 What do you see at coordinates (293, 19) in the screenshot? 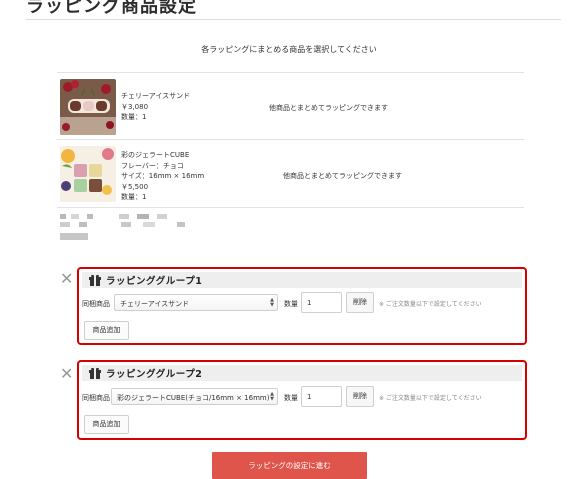
I see `title-divider` at bounding box center [293, 19].